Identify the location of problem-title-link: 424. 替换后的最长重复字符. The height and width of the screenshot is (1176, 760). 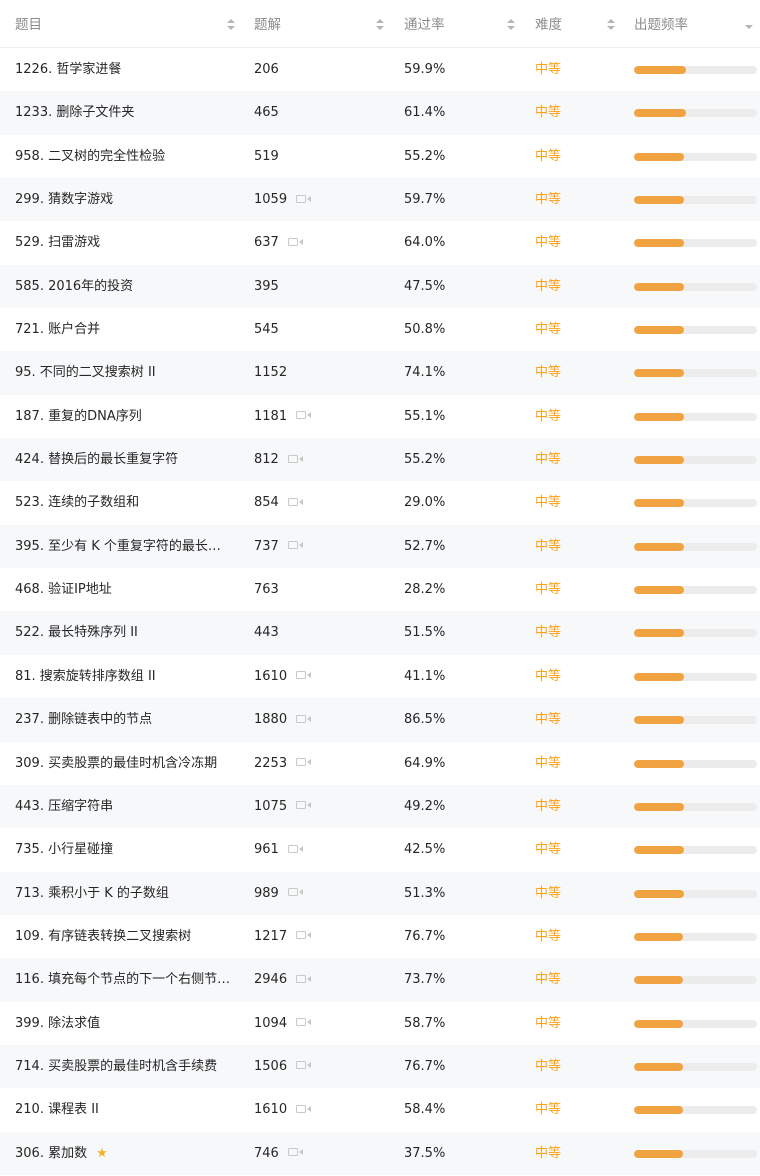
(96, 459).